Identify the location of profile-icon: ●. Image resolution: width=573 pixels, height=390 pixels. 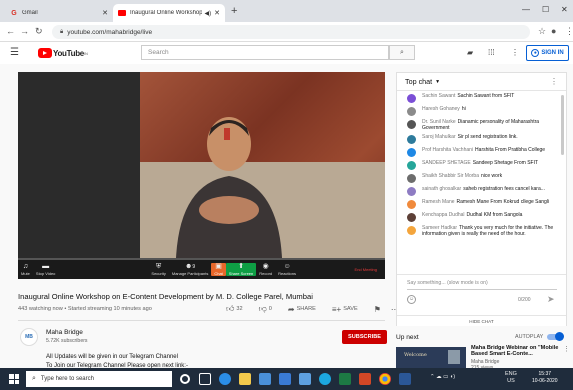
(553, 31).